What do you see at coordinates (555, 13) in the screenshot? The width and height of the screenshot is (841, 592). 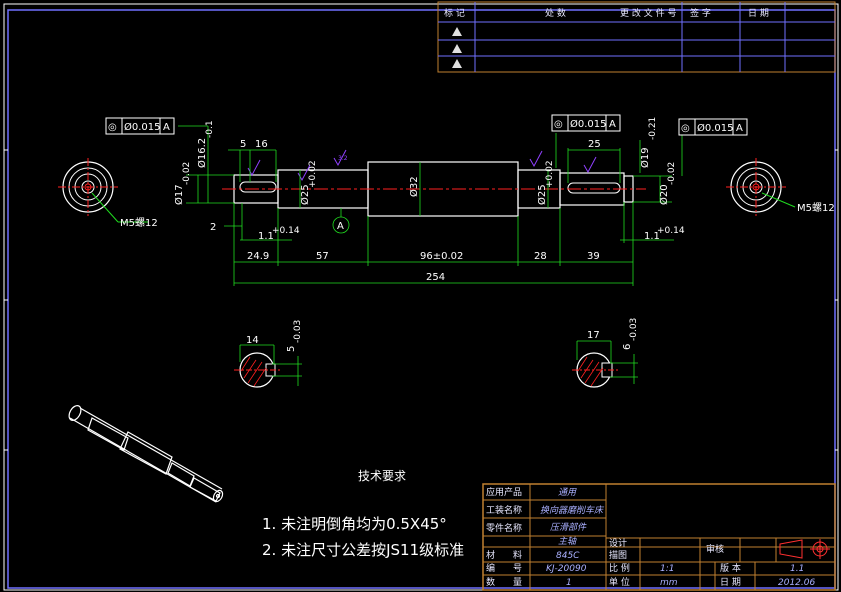 I see `rev-header-count: 处 数` at bounding box center [555, 13].